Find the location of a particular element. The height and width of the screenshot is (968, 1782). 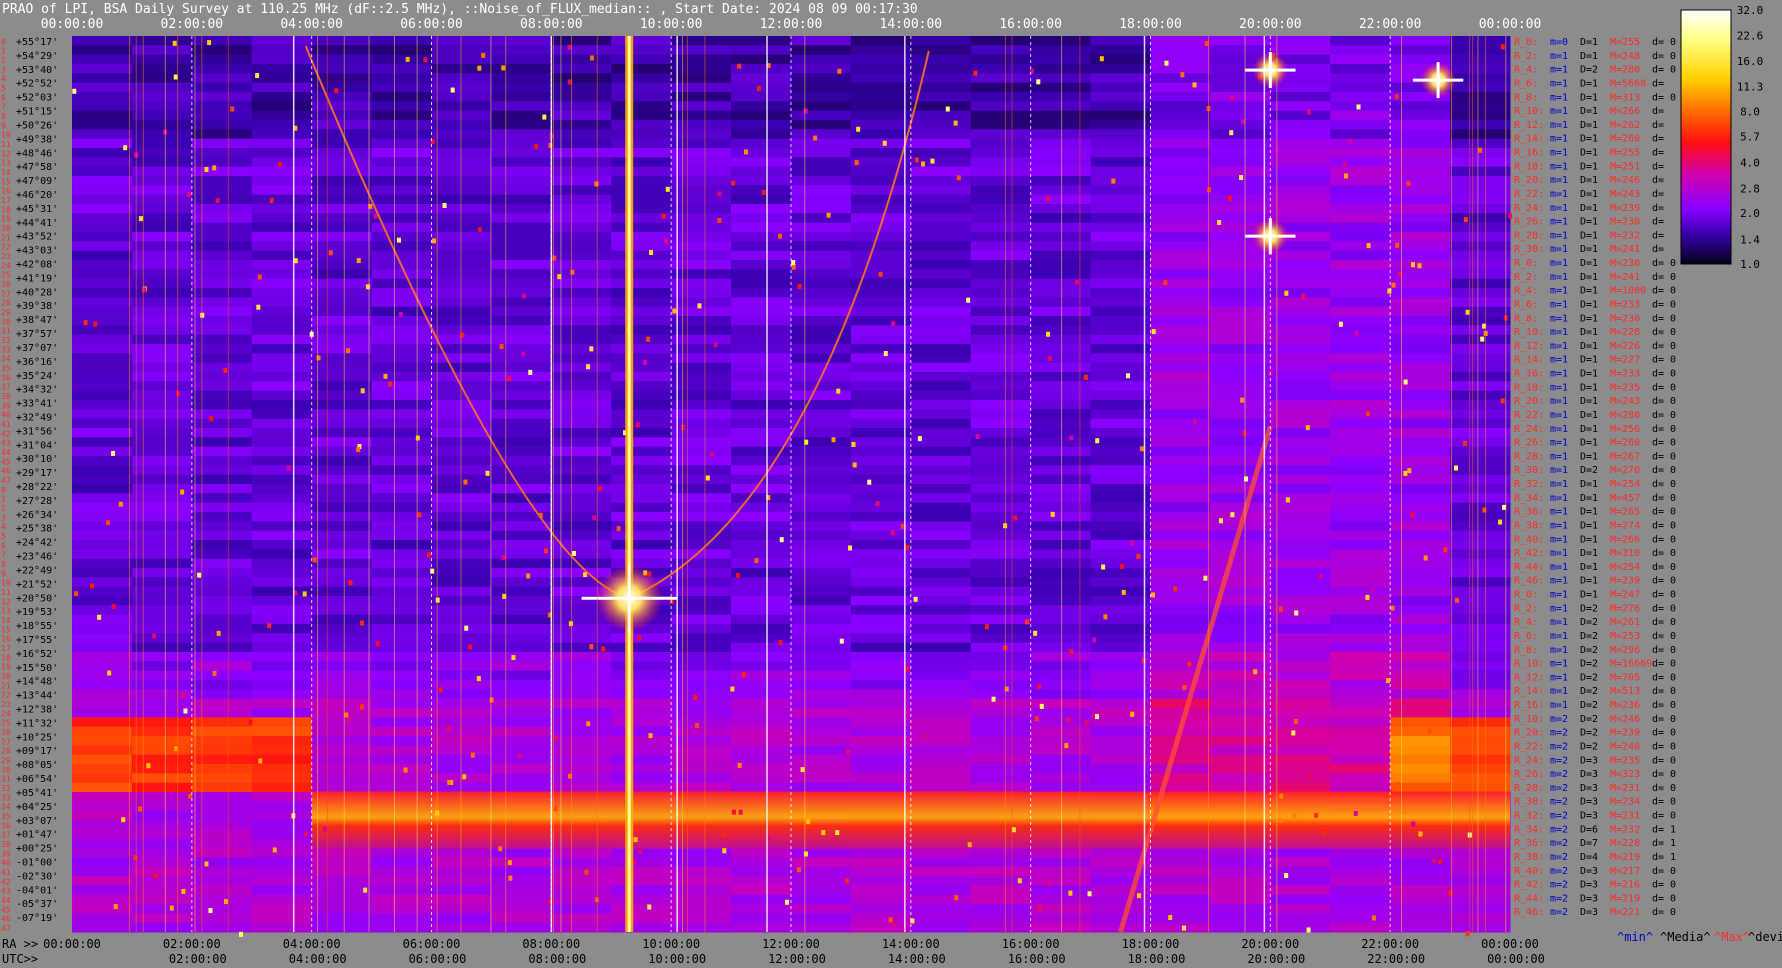

declination-label: -02°30' is located at coordinates (37, 876).